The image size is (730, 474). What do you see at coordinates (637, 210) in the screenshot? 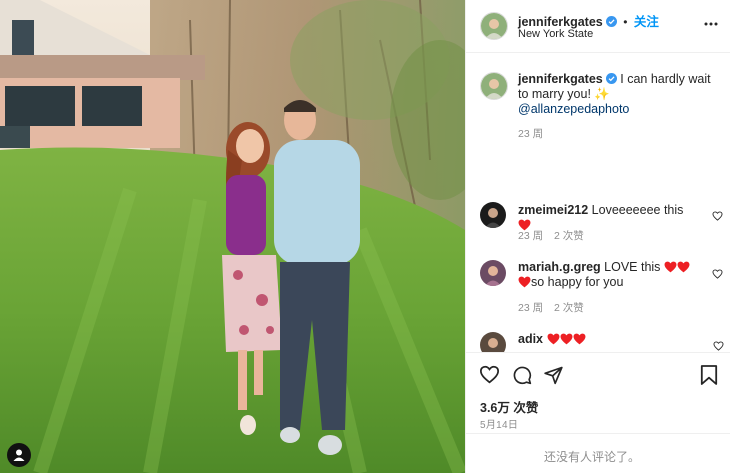
I see `comment-text: Loveeeeeee this` at bounding box center [637, 210].